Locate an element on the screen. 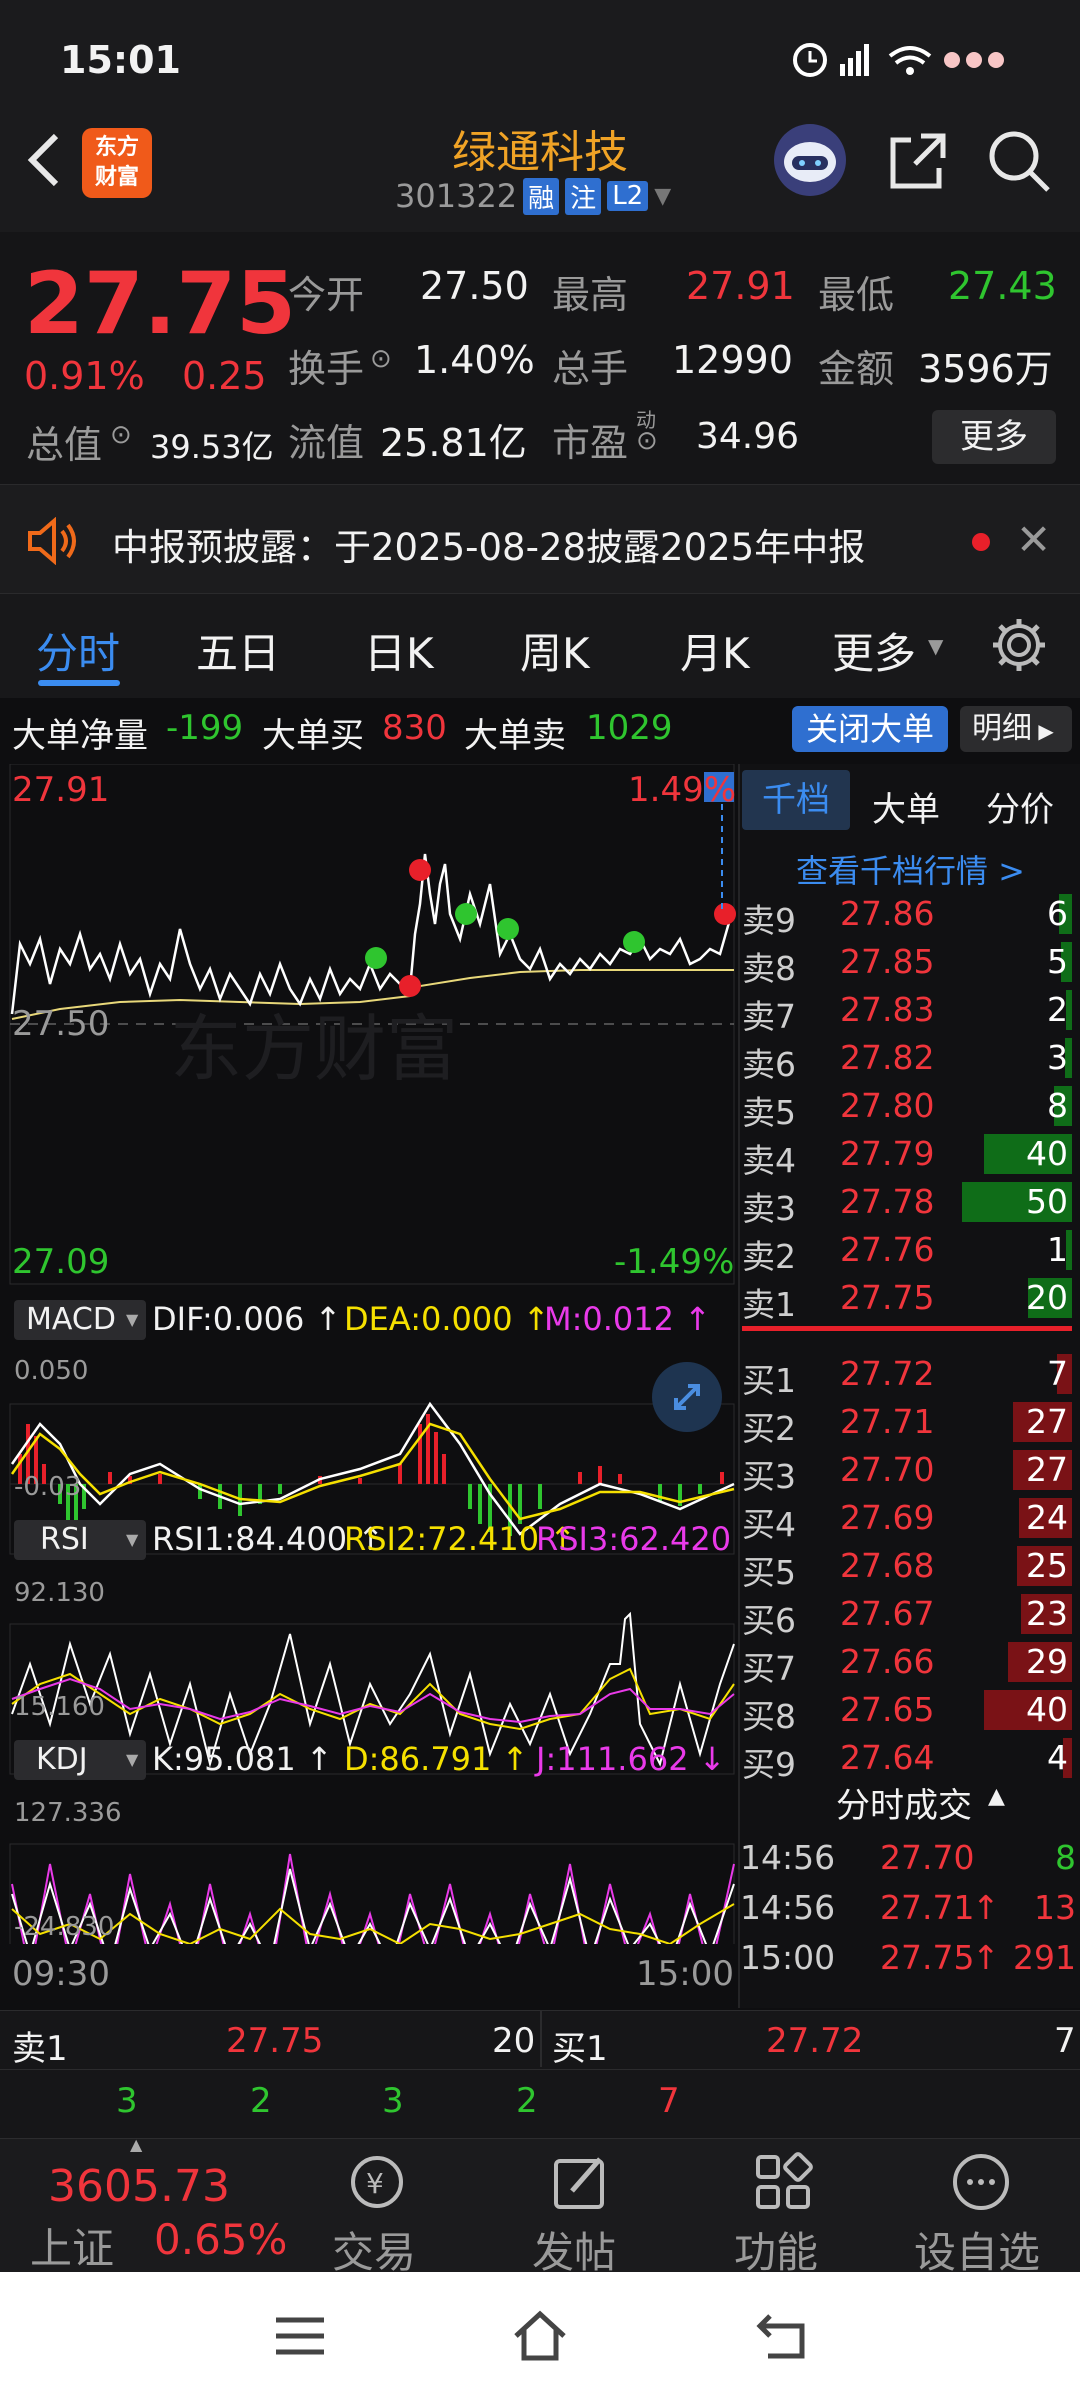 This screenshot has width=1080, height=2400. buy-row: 买1 27.72 7 is located at coordinates (911, 1375).